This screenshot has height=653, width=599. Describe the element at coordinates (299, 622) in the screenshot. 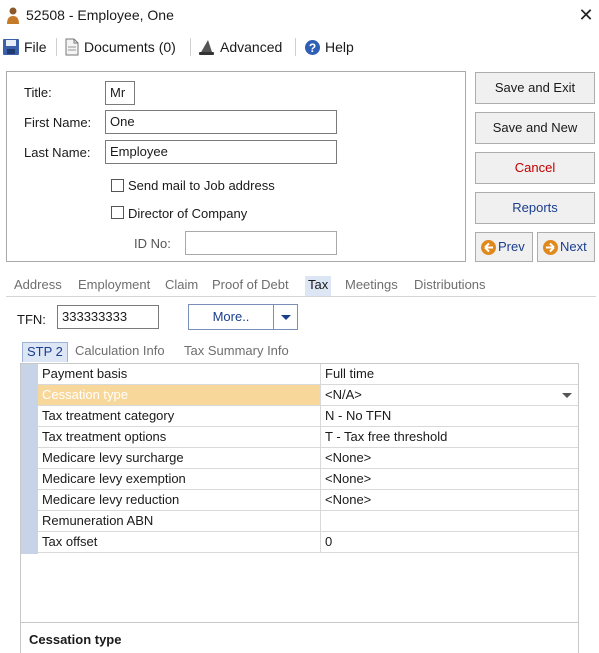

I see `description-divider` at that location.